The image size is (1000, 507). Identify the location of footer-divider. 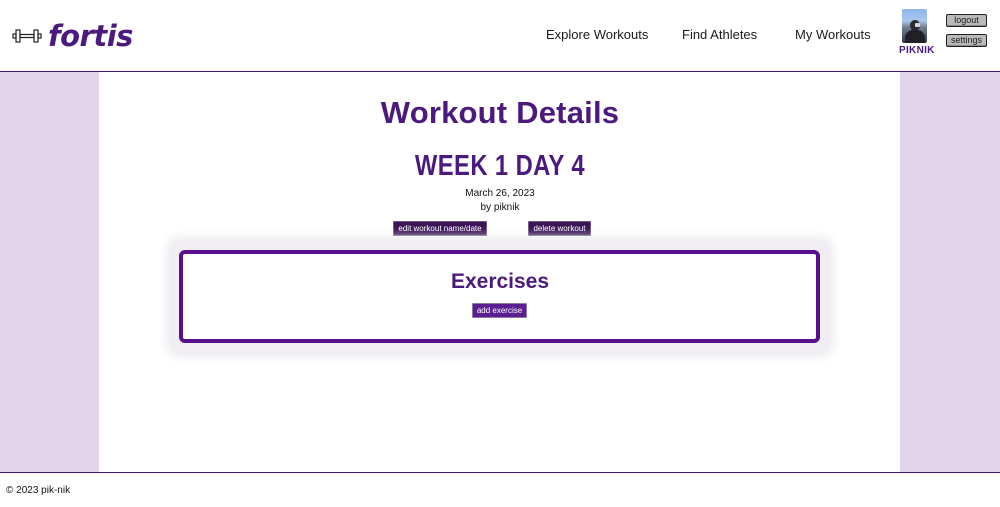
(500, 472).